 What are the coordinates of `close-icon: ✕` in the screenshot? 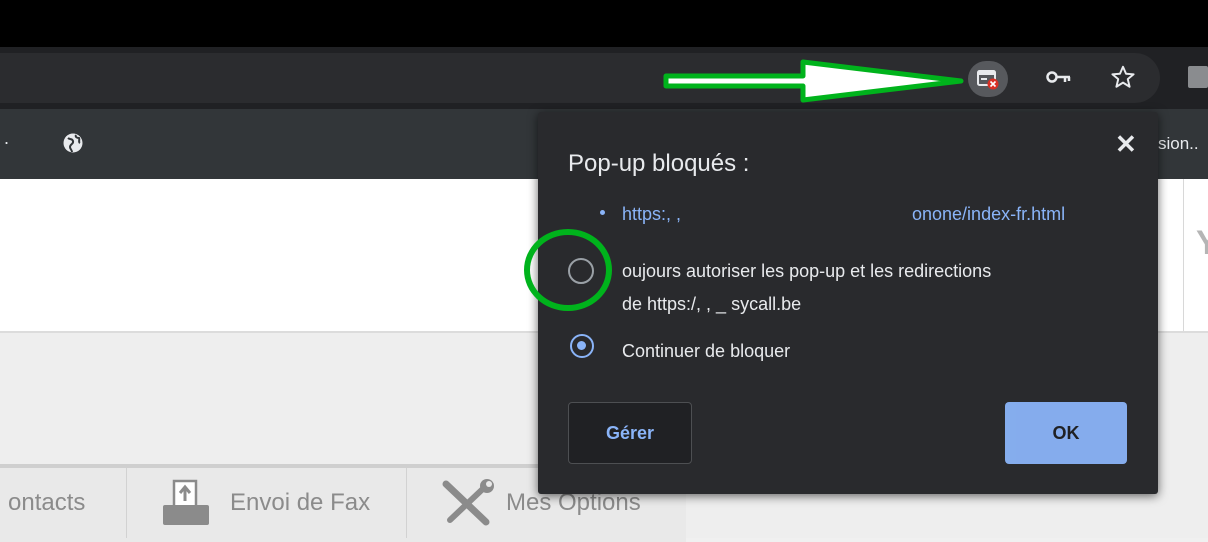 It's located at (1126, 144).